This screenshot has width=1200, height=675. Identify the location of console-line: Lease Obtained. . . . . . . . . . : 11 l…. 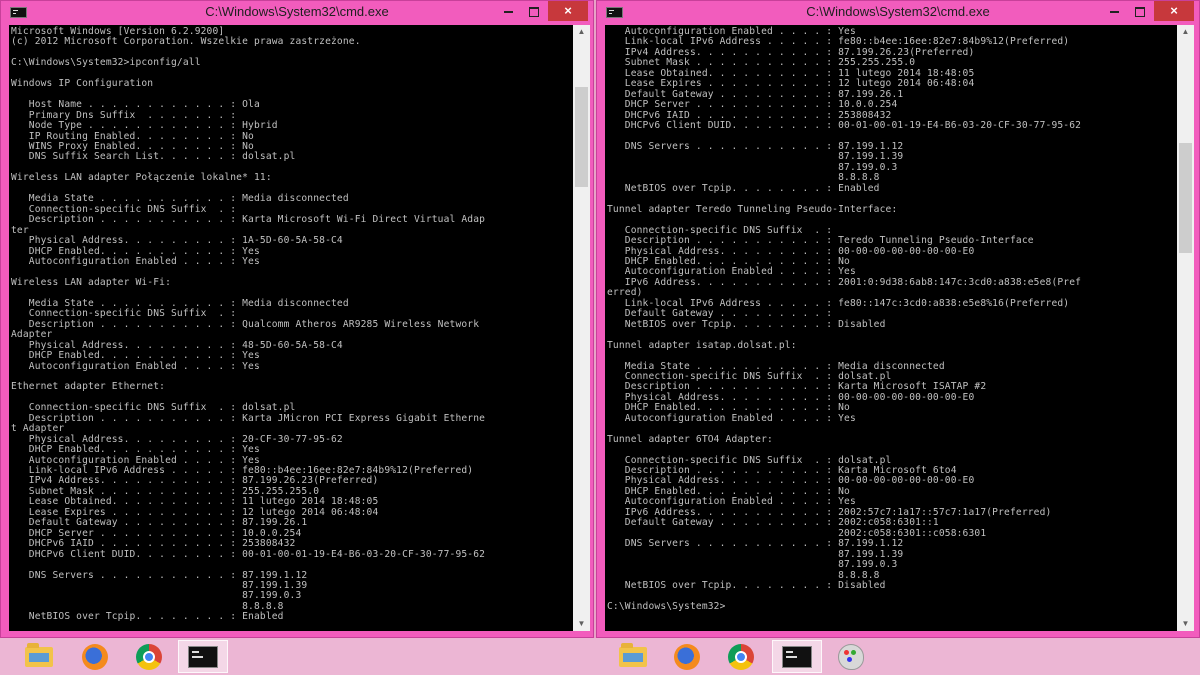
(791, 73).